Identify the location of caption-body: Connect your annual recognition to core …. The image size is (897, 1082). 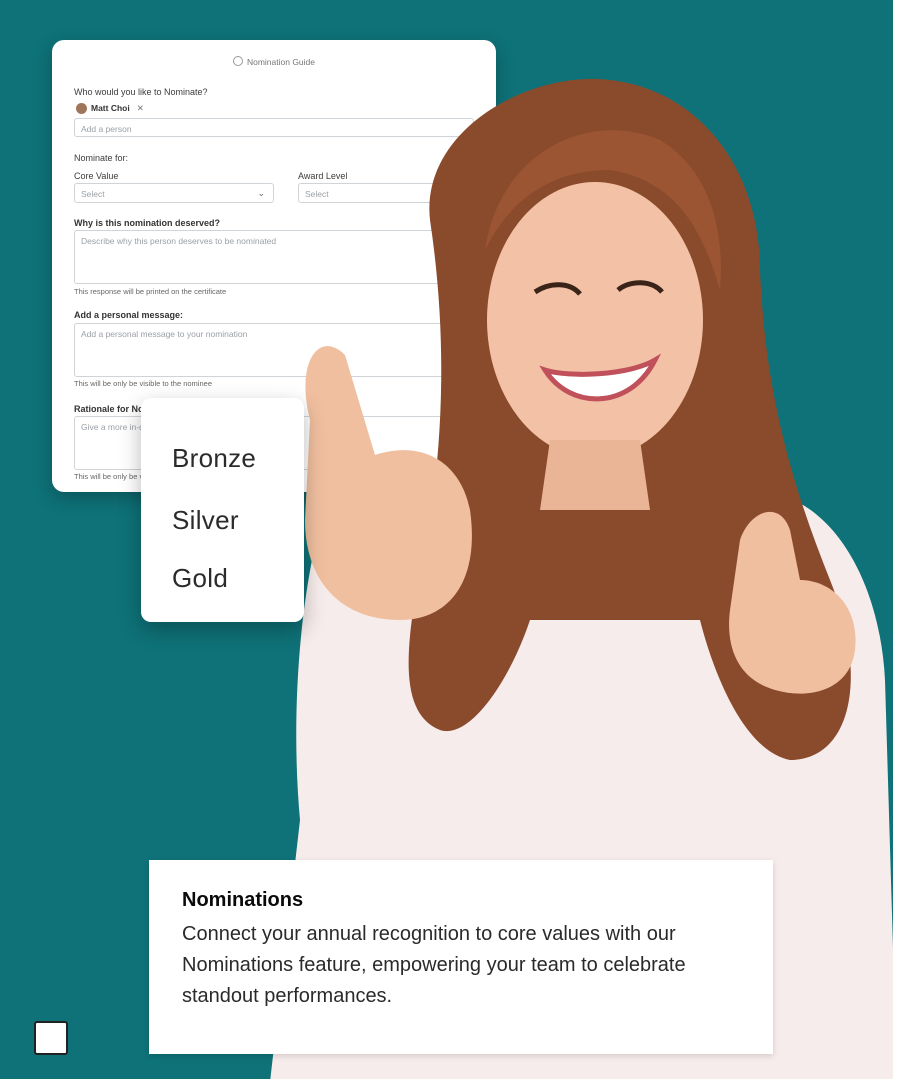
(434, 965).